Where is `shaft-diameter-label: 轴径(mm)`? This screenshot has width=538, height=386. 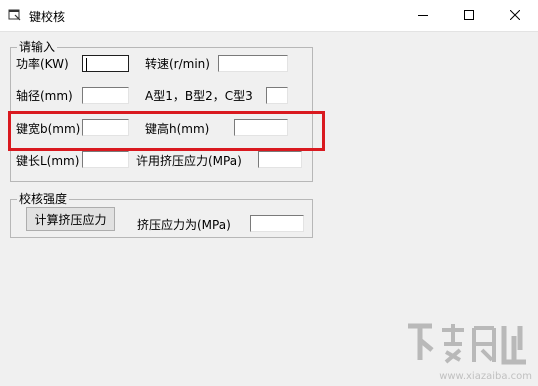
shaft-diameter-label: 轴径(mm) is located at coordinates (44, 96).